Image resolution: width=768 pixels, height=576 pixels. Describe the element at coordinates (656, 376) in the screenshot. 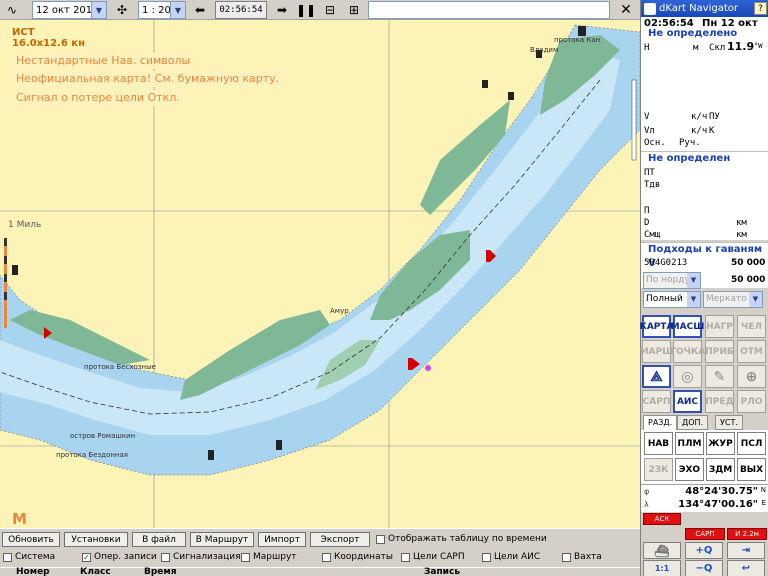

I see `triangle-tool-icon: ⟁` at that location.